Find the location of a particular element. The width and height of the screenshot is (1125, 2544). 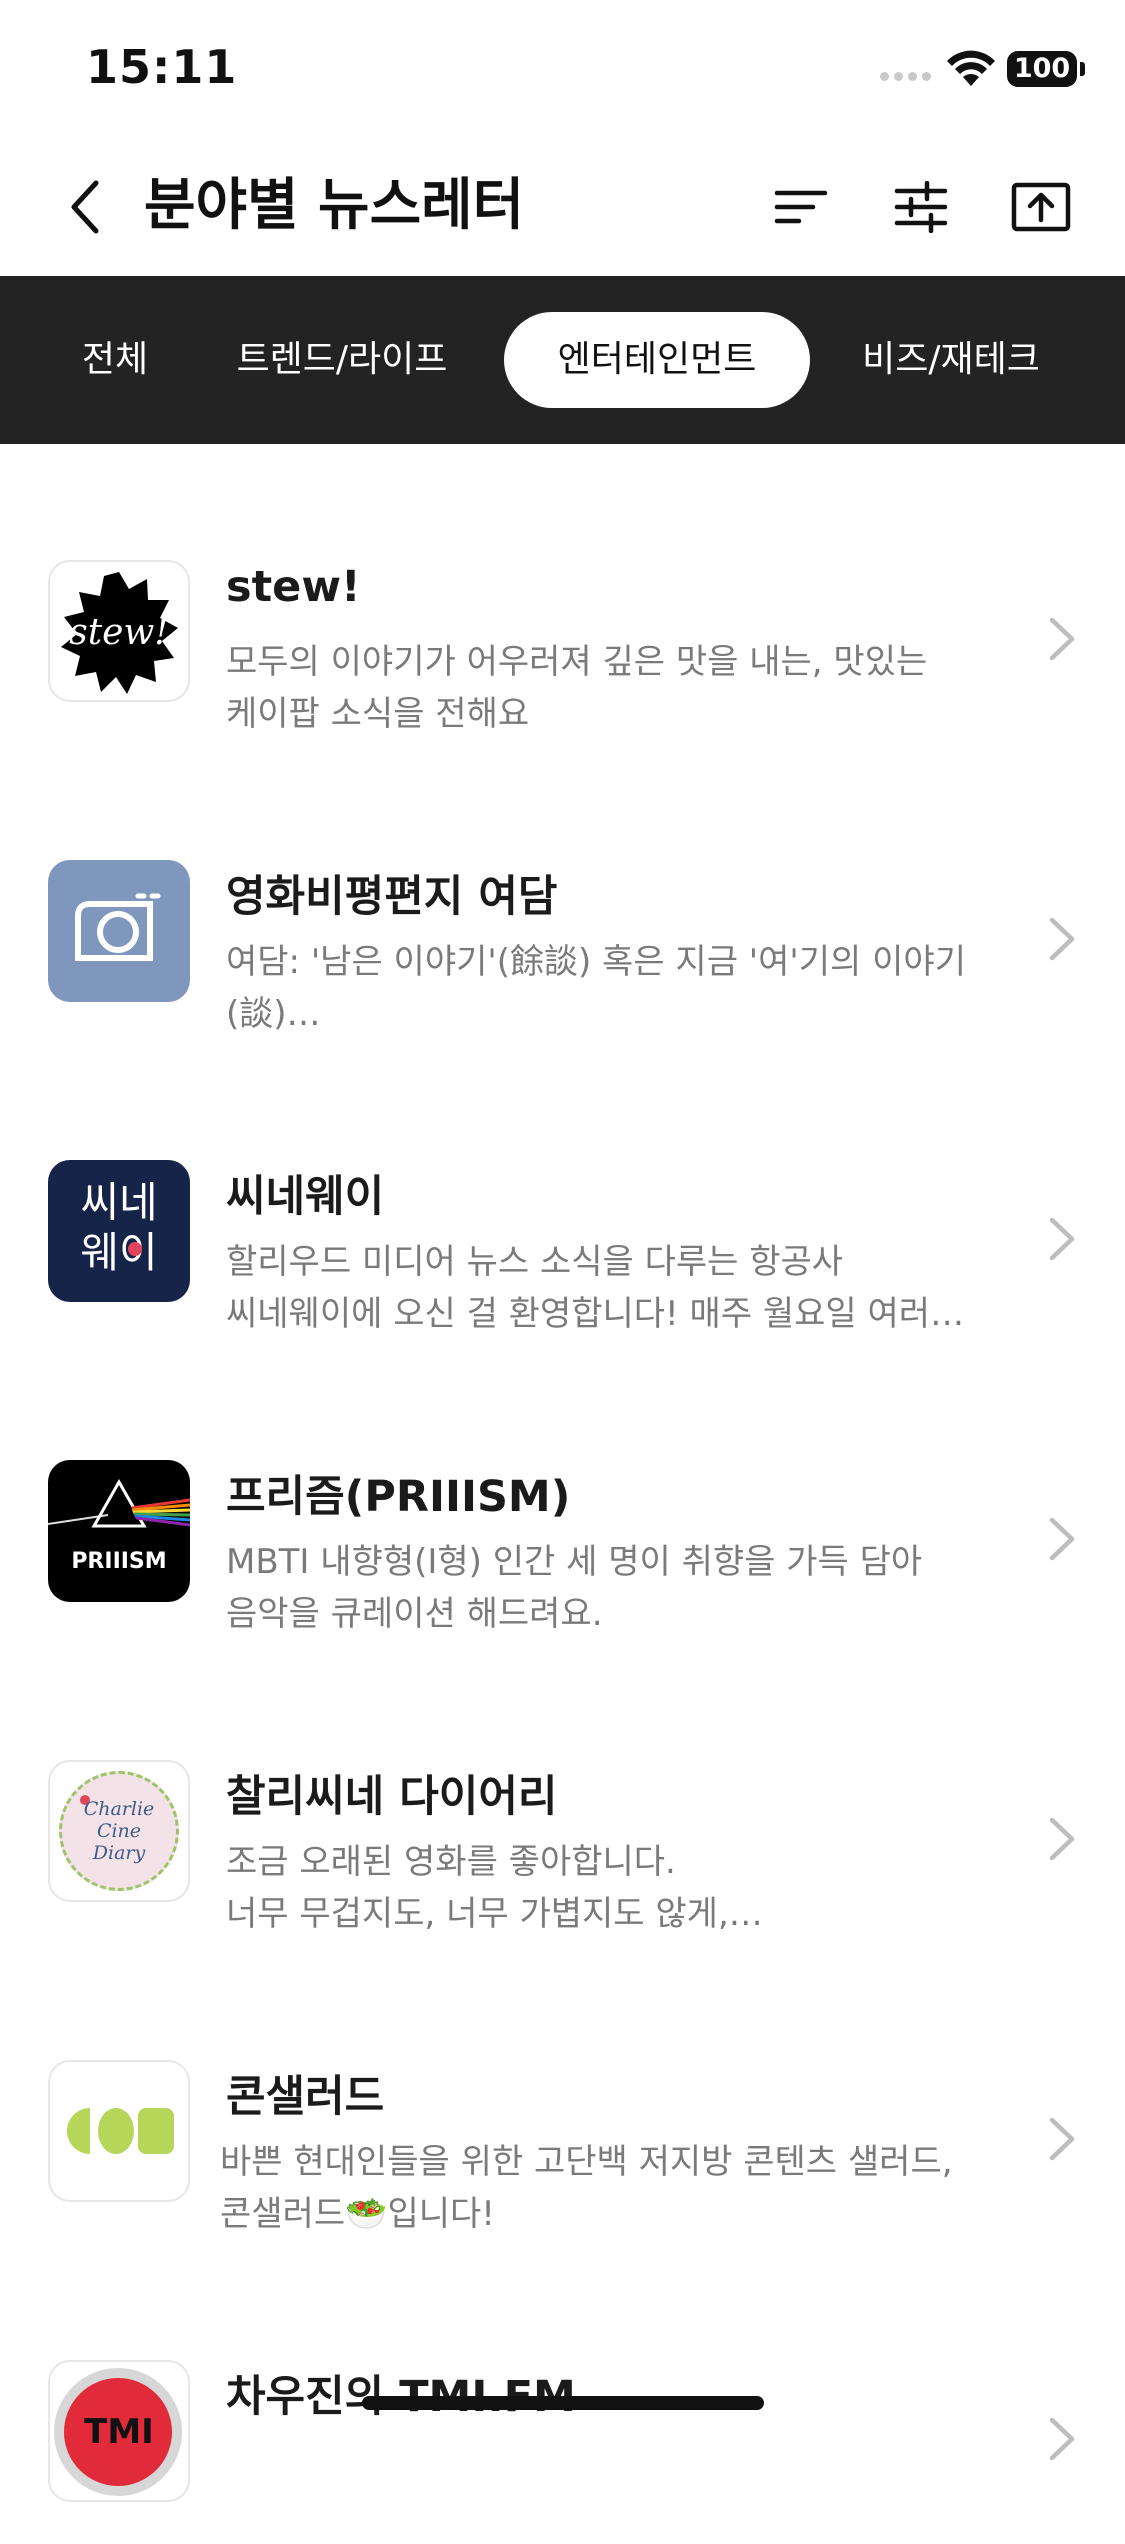

share-button is located at coordinates (1041, 207).